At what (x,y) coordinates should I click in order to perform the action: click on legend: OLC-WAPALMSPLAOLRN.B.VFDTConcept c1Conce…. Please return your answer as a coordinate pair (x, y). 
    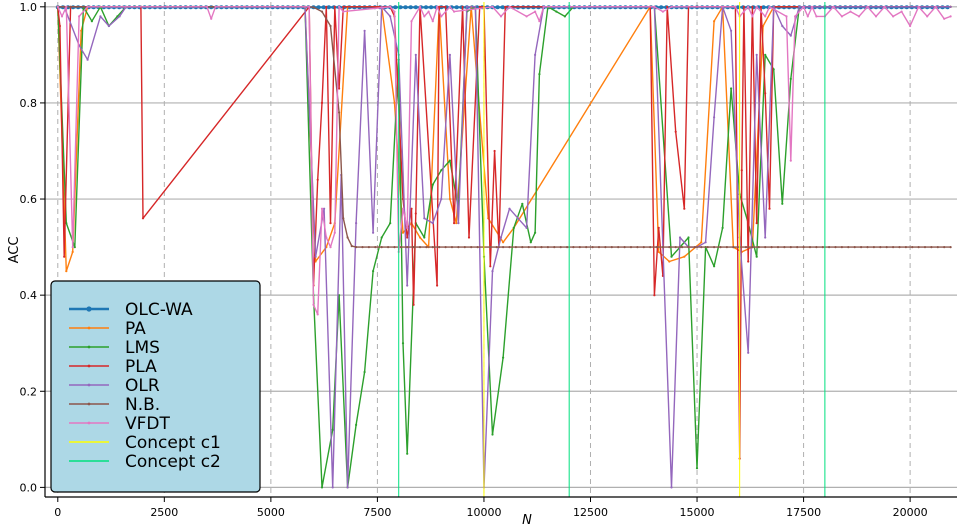
    Looking at the image, I should click on (155, 386).